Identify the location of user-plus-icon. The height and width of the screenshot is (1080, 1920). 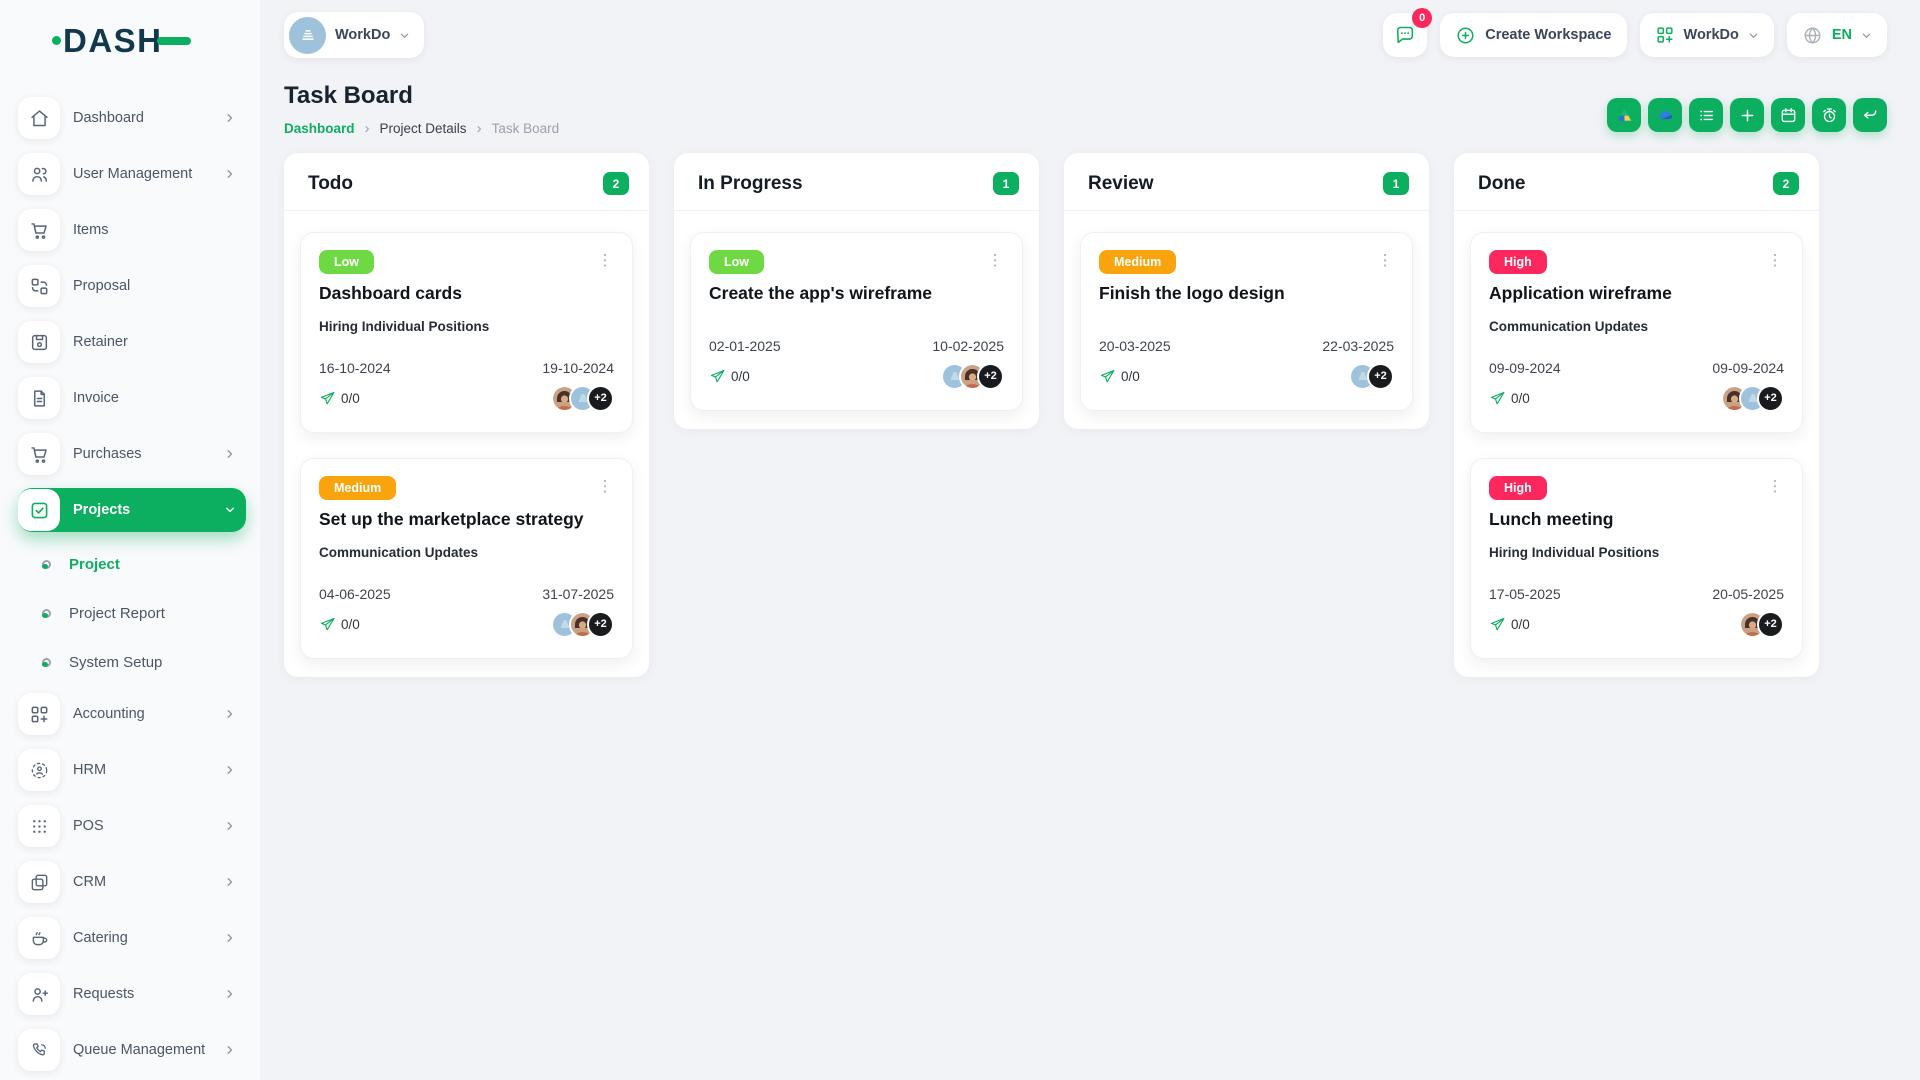
(39, 994).